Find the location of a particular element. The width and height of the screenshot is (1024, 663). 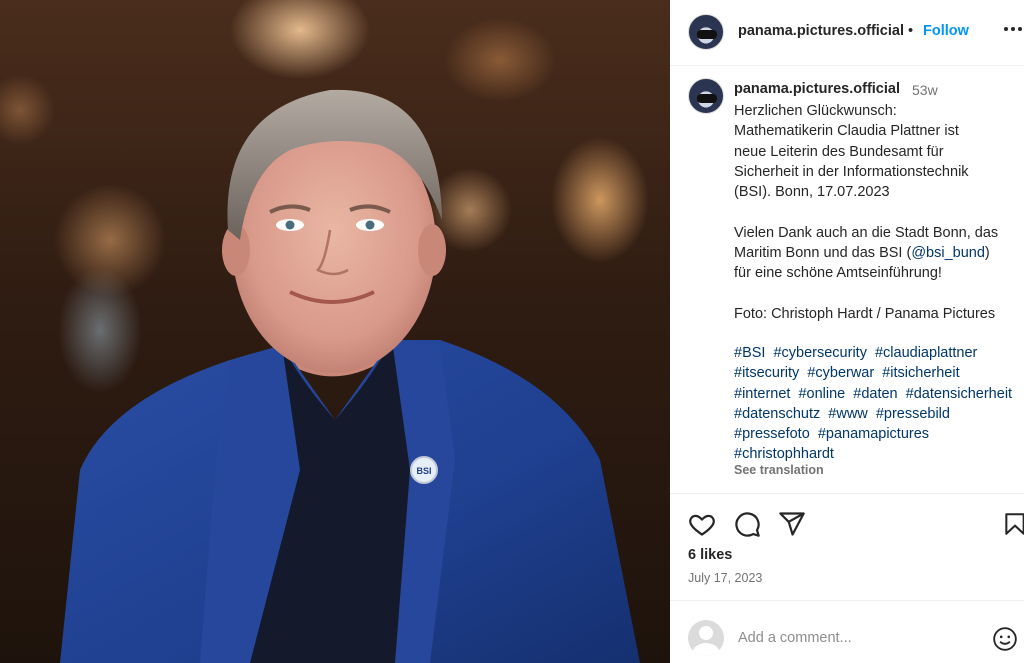

post-actions: 6 likes July 17, 2023 is located at coordinates (847, 545).